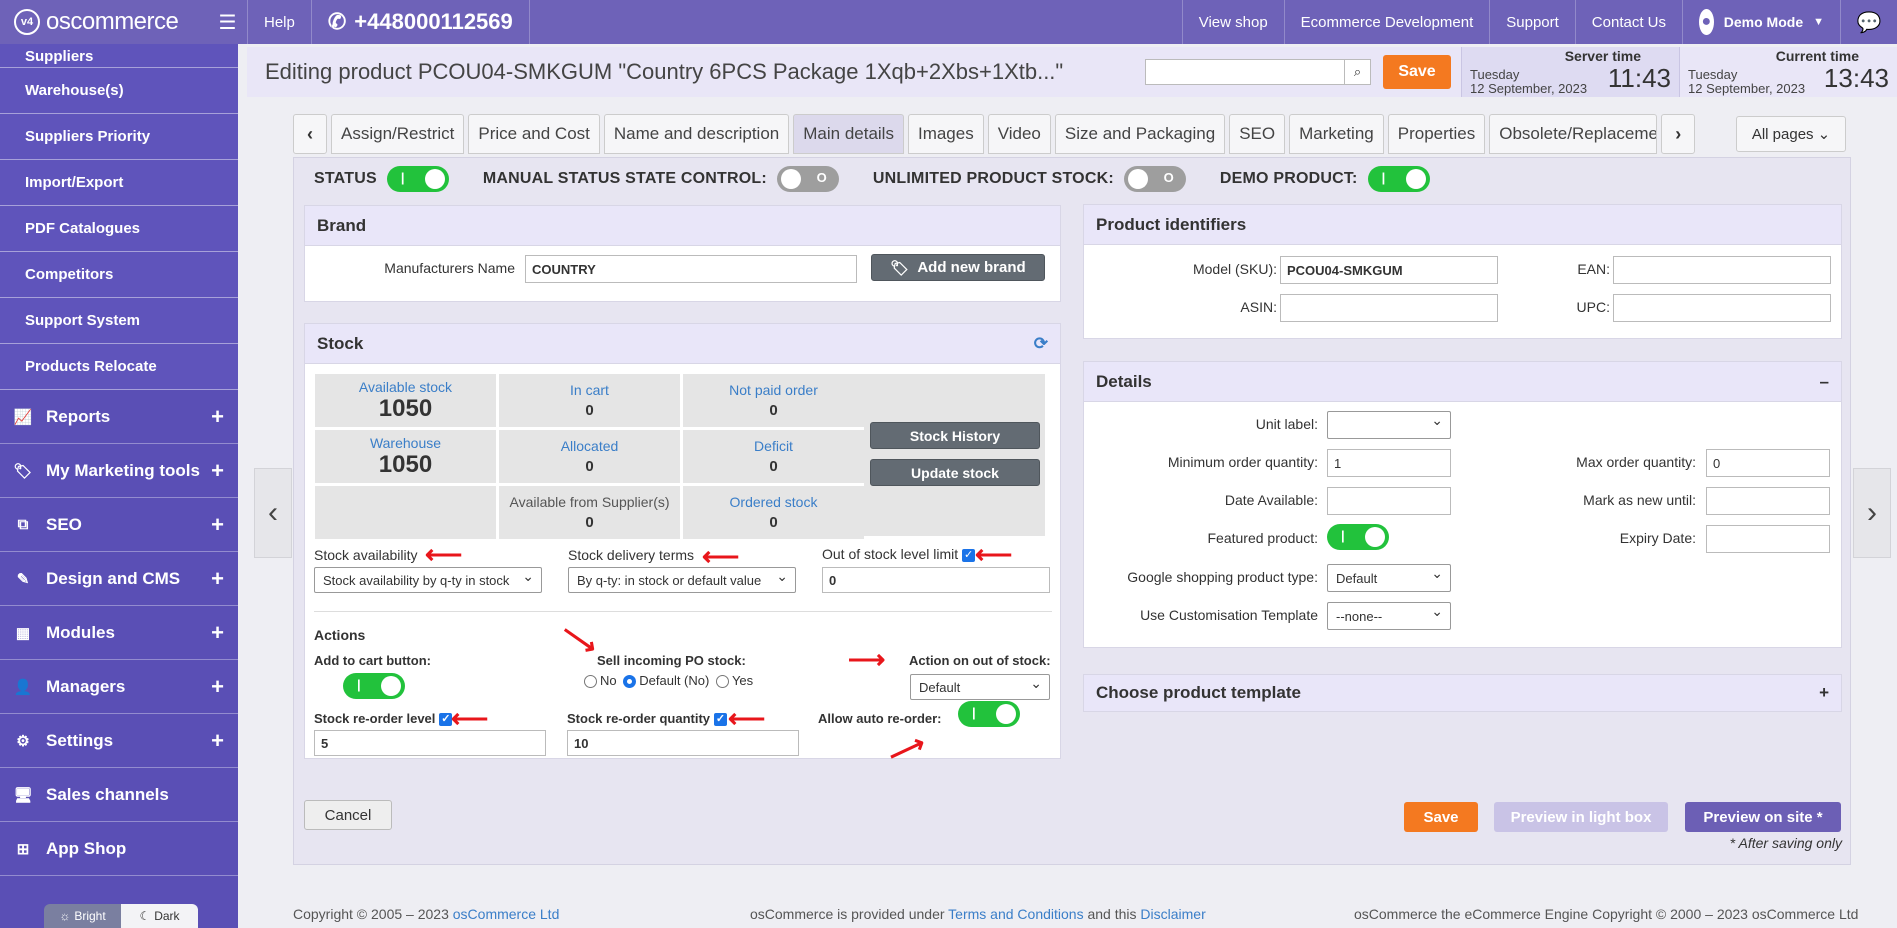  I want to click on search-input, so click(1245, 72).